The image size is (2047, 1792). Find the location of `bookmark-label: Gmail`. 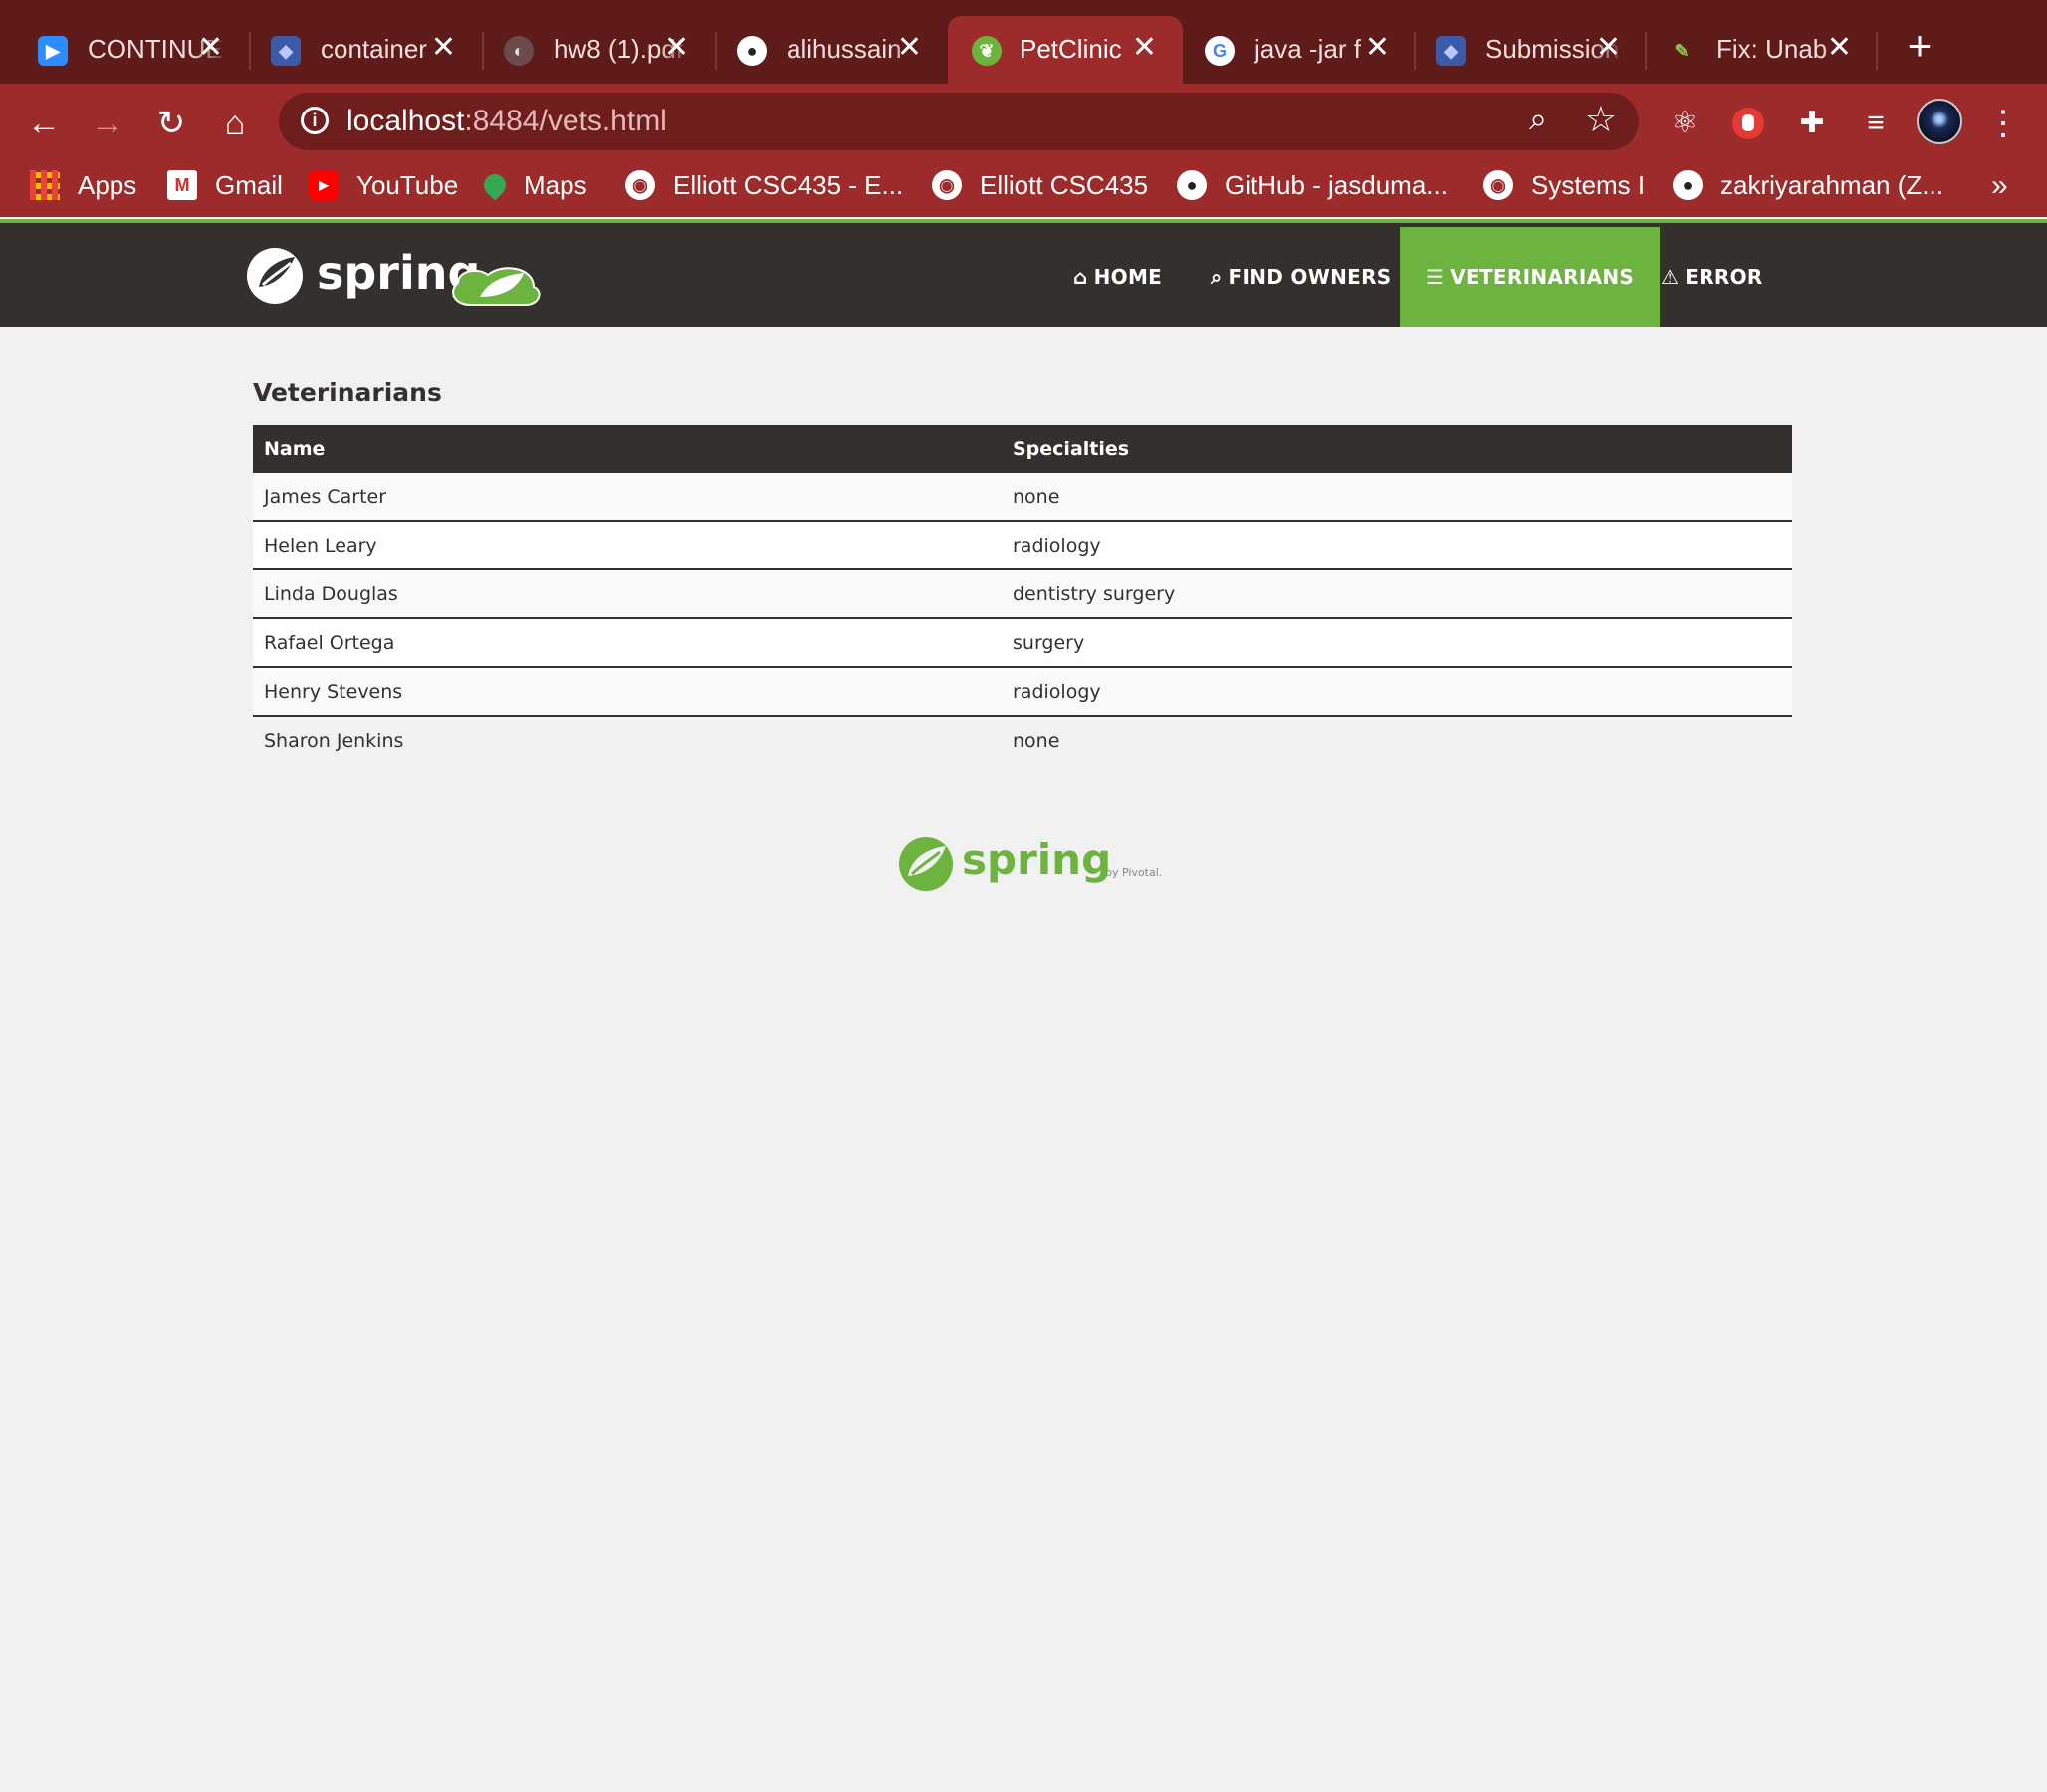

bookmark-label: Gmail is located at coordinates (249, 184).